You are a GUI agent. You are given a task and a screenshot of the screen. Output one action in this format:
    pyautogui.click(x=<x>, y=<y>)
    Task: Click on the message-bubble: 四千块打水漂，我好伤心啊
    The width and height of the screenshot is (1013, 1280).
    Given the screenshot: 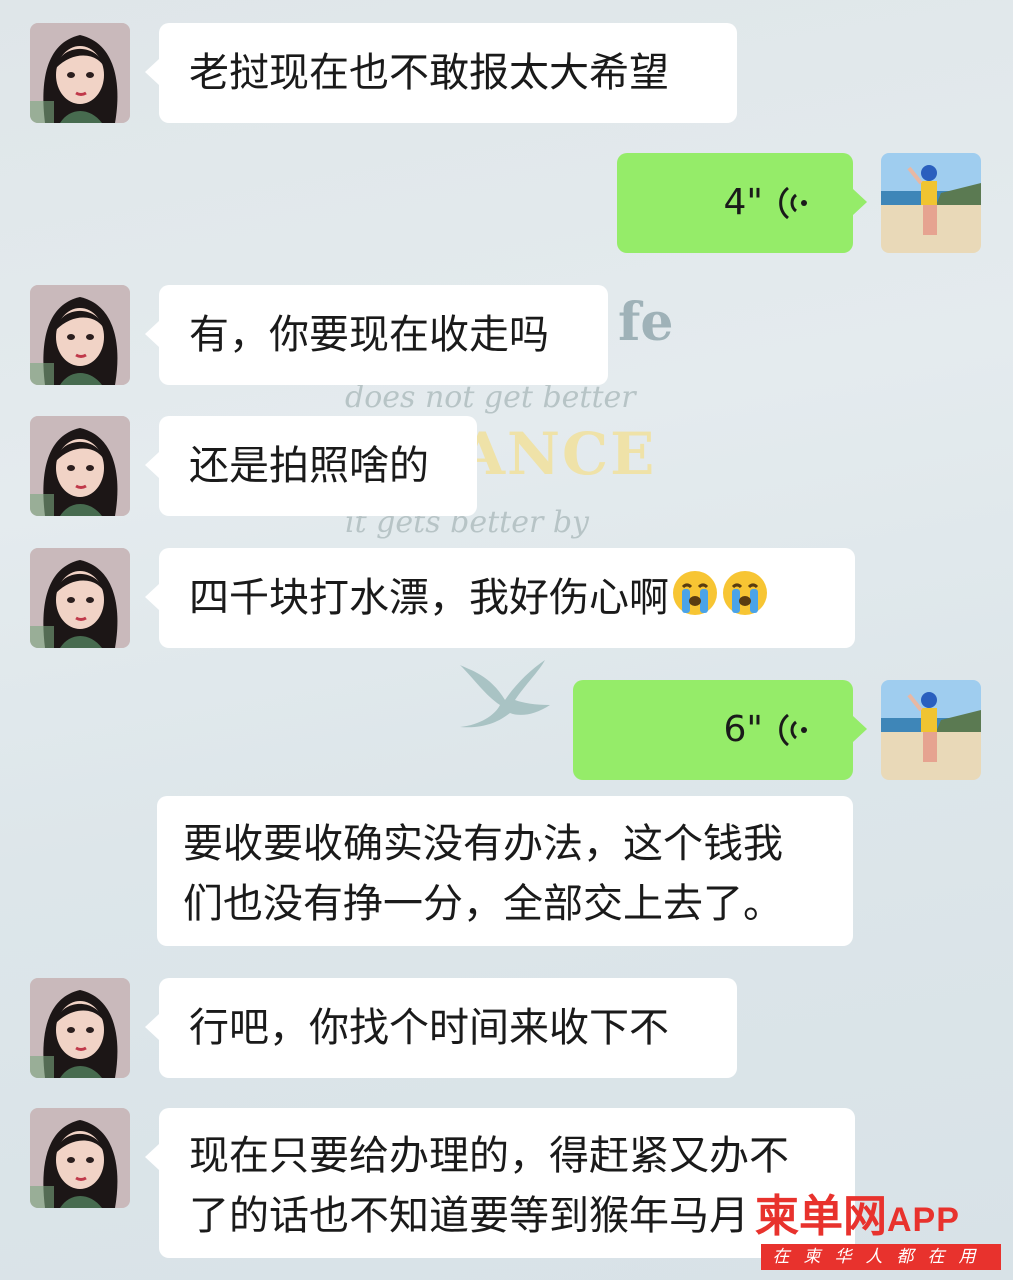 What is the action you would take?
    pyautogui.click(x=500, y=598)
    